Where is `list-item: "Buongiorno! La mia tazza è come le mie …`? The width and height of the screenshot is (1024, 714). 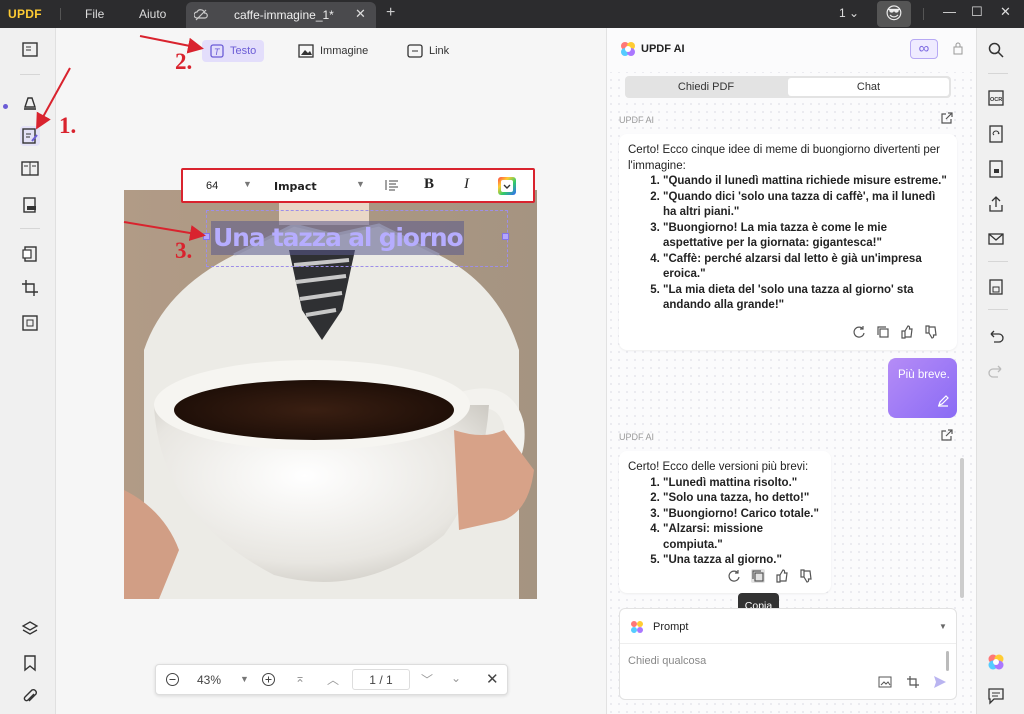
list-item: "Buongiorno! La mia tazza è come le mie … is located at coordinates (805, 236).